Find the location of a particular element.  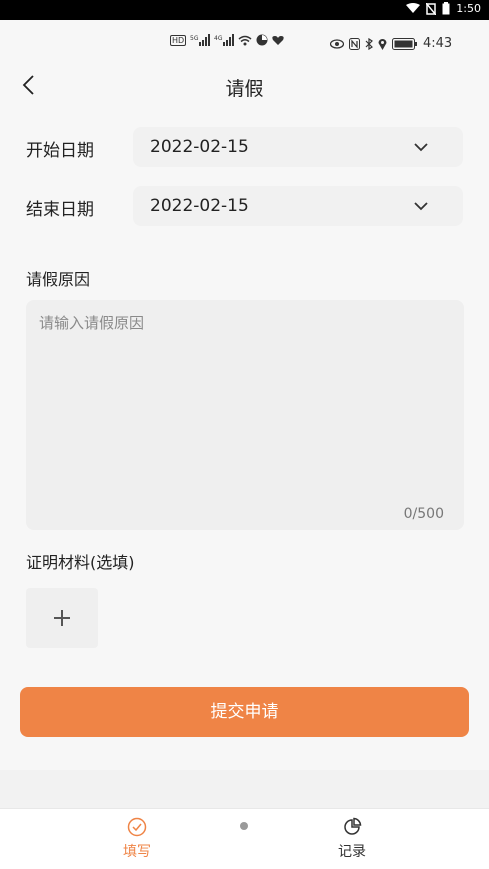

svg-text: 5G is located at coordinates (194, 38).